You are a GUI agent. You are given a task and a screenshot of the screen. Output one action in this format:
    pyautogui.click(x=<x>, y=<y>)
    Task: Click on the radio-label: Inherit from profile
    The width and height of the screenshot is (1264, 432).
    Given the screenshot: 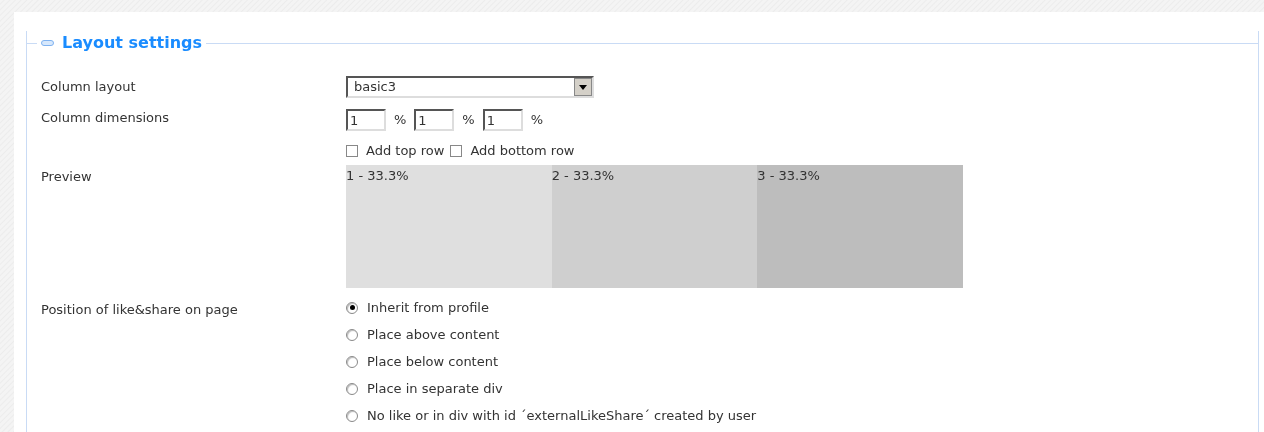 What is the action you would take?
    pyautogui.click(x=428, y=307)
    